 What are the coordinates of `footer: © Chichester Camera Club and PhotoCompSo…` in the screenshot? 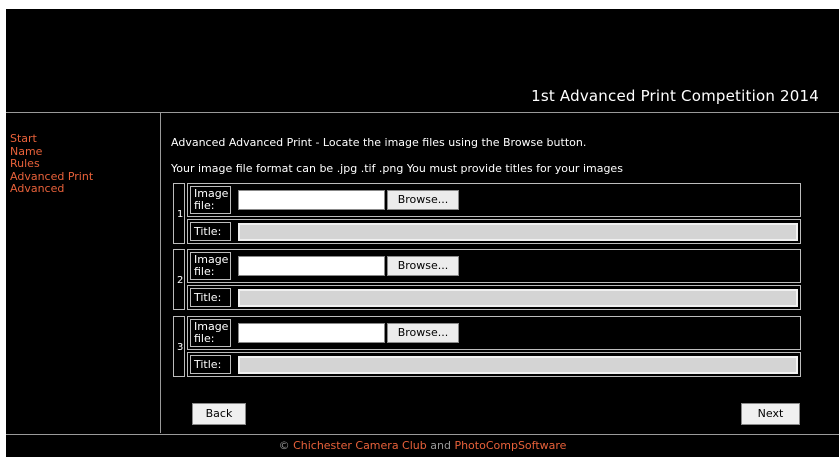 It's located at (422, 446).